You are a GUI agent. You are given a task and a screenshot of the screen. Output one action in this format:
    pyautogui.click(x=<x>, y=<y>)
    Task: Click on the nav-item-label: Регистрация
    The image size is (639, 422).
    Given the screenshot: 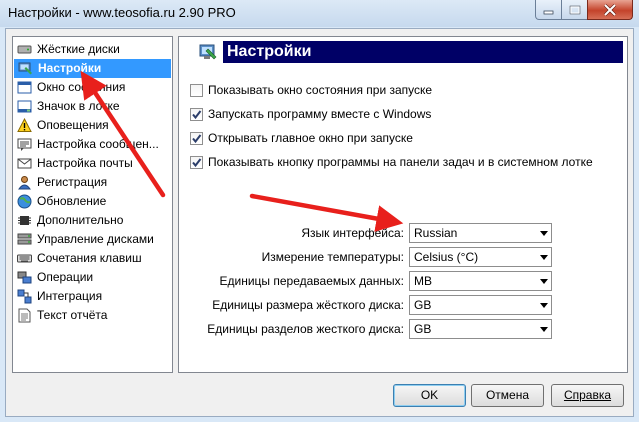 What is the action you would take?
    pyautogui.click(x=72, y=182)
    